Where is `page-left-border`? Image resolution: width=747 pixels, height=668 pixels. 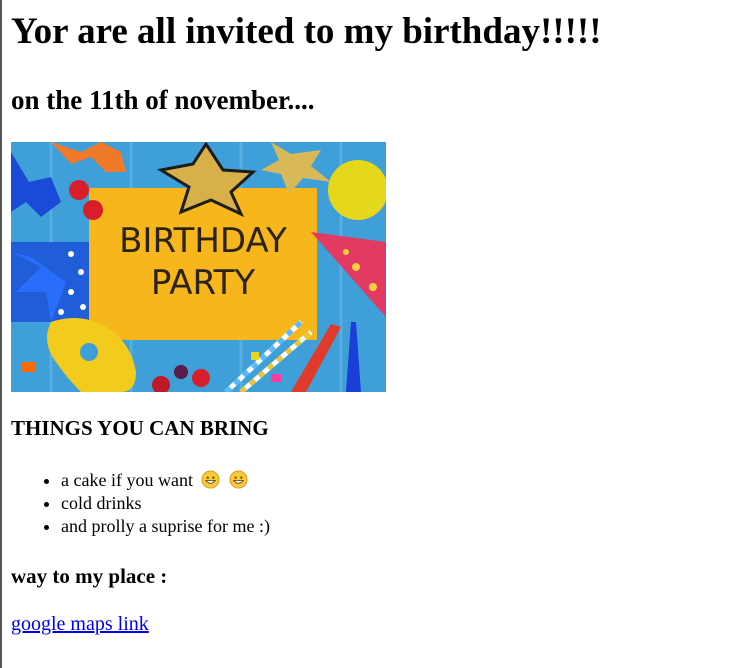 page-left-border is located at coordinates (1, 334).